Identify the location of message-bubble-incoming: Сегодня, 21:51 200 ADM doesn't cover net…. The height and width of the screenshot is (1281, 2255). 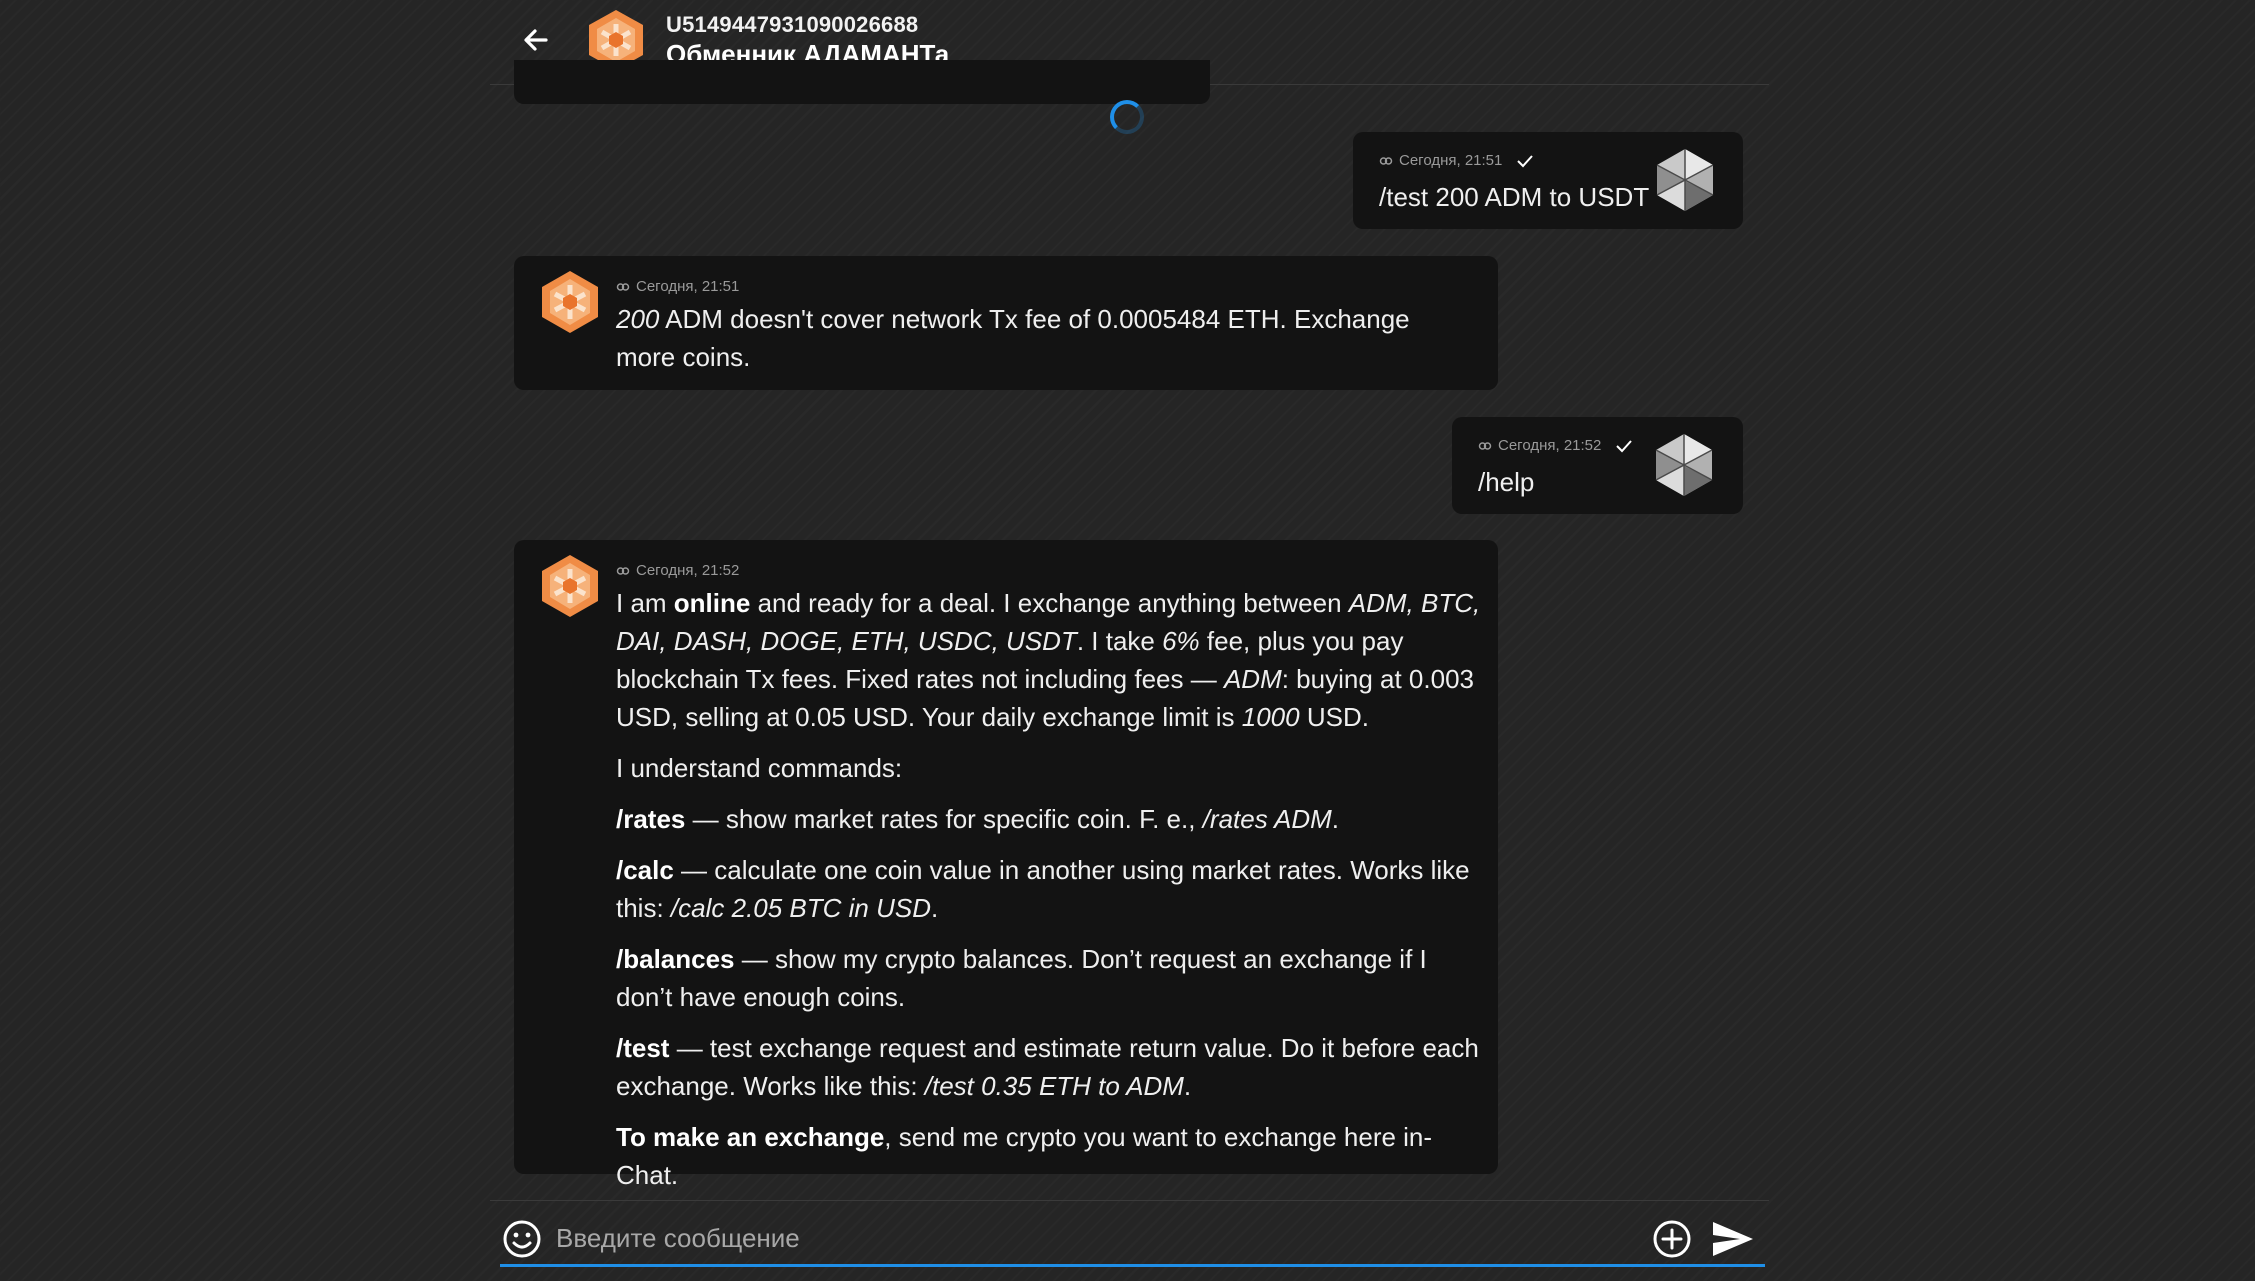
(1006, 323).